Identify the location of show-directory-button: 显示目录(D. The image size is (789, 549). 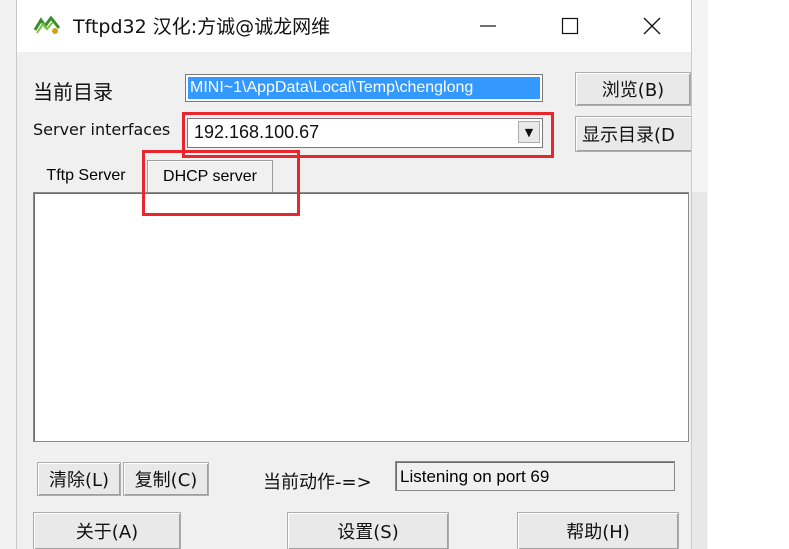
(633, 134).